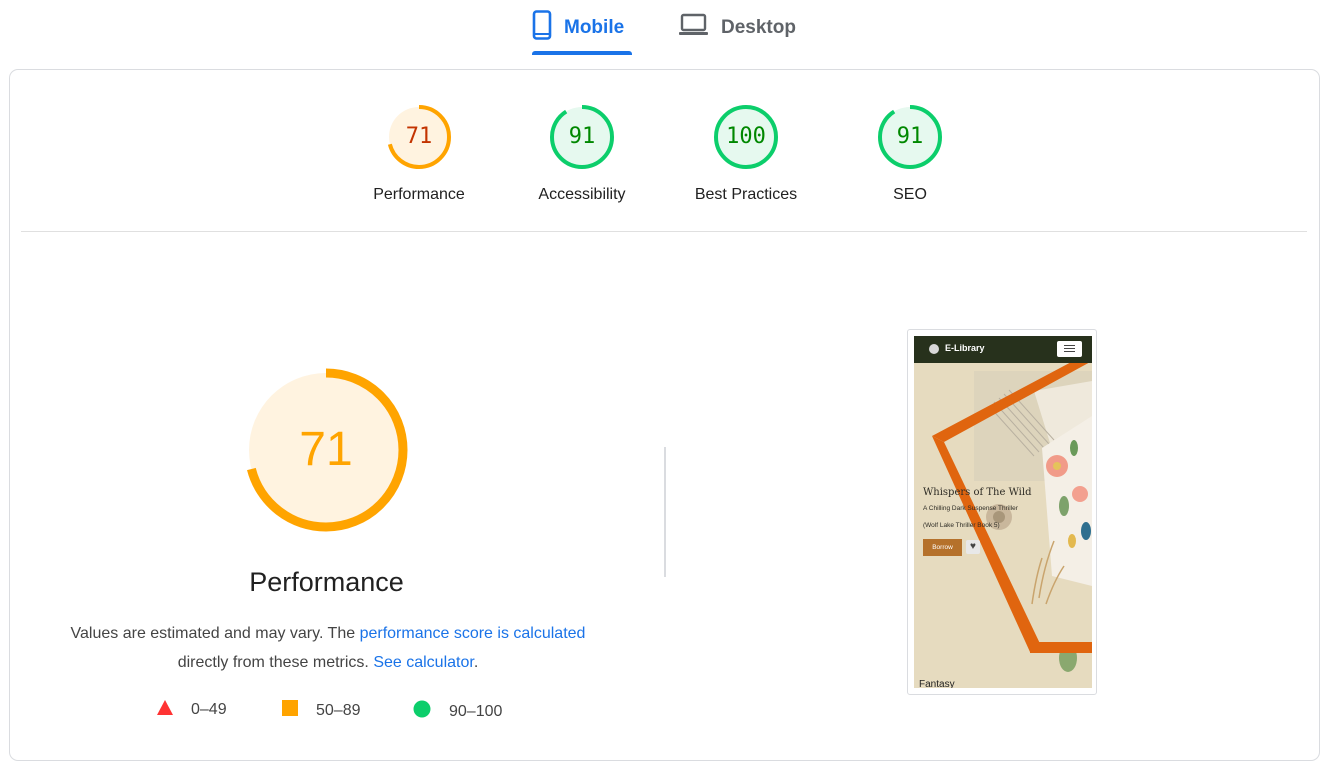  What do you see at coordinates (746, 194) in the screenshot?
I see `gauge-best-practices-label: Best Practices` at bounding box center [746, 194].